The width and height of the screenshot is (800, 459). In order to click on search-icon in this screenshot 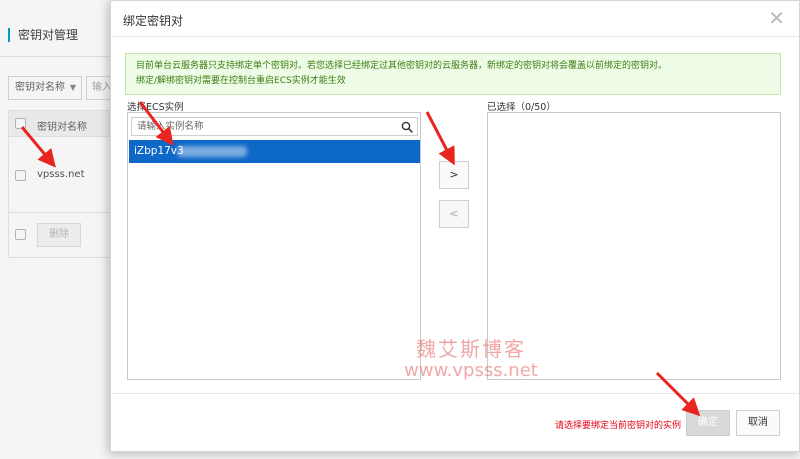, I will do `click(407, 127)`.